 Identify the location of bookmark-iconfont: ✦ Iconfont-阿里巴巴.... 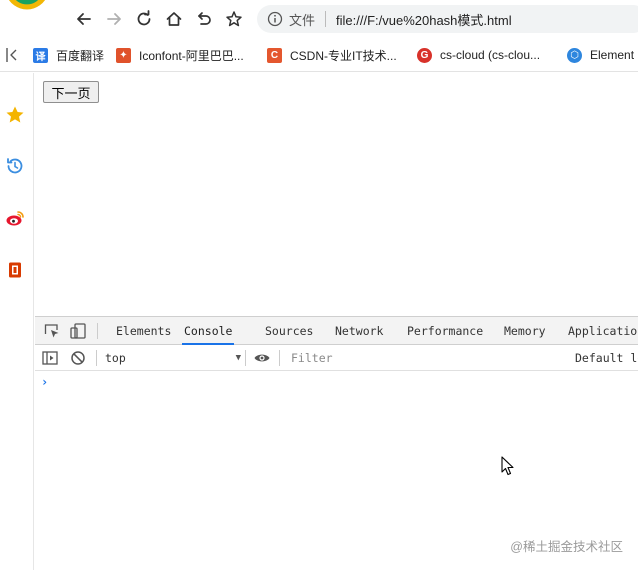
(180, 55).